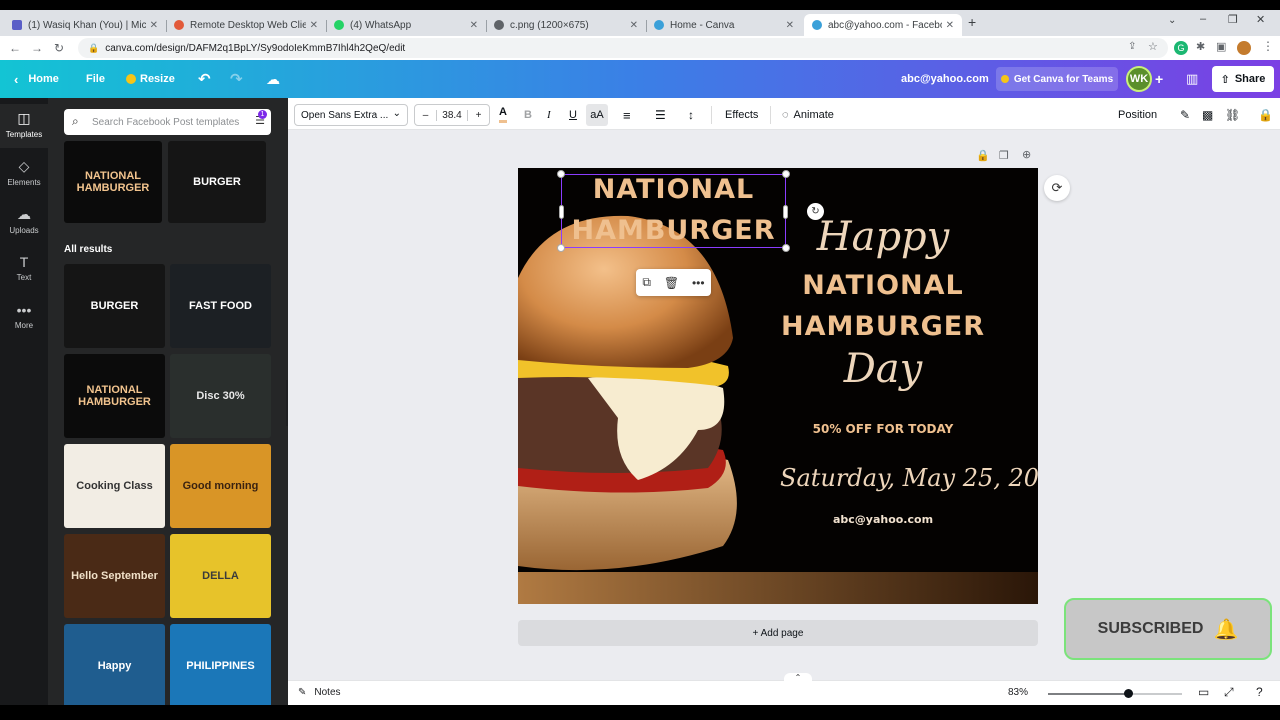 Image resolution: width=1280 pixels, height=720 pixels. What do you see at coordinates (671, 283) in the screenshot?
I see `trash-icon: 🗑` at bounding box center [671, 283].